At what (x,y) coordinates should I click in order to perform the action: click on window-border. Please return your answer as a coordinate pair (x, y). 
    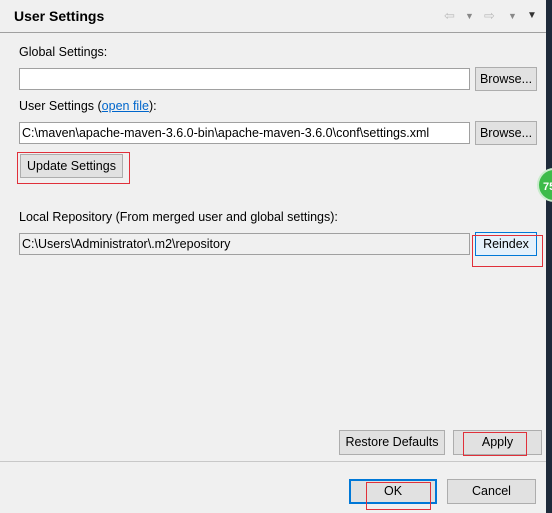
    Looking at the image, I should click on (549, 256).